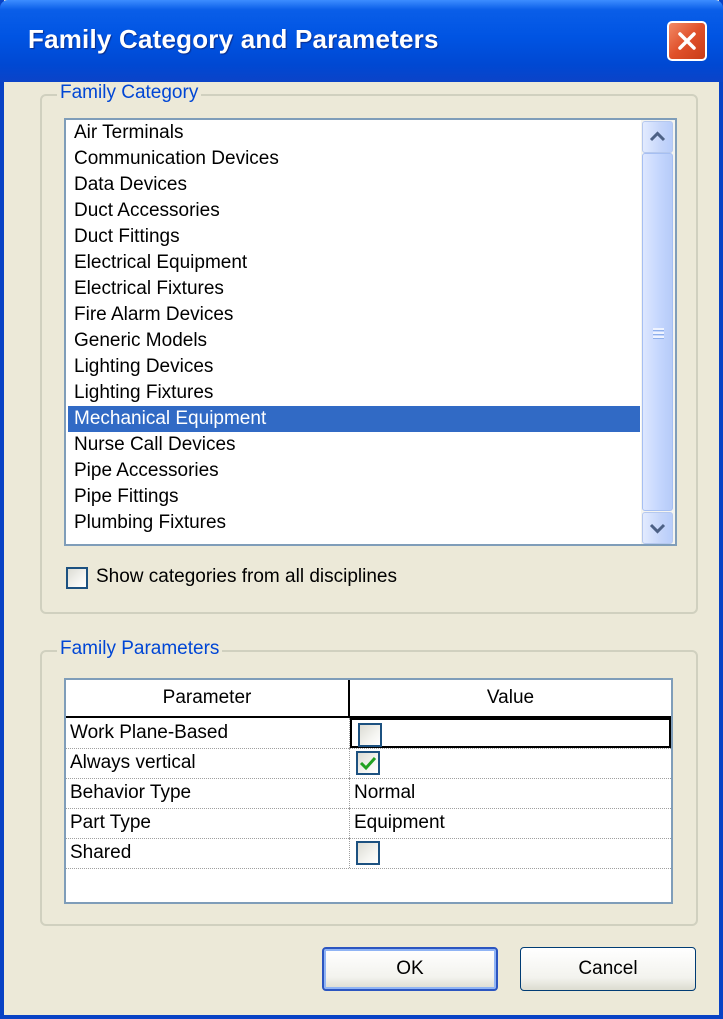  What do you see at coordinates (354, 523) in the screenshot?
I see `category-list-item: Plumbing Fixtures` at bounding box center [354, 523].